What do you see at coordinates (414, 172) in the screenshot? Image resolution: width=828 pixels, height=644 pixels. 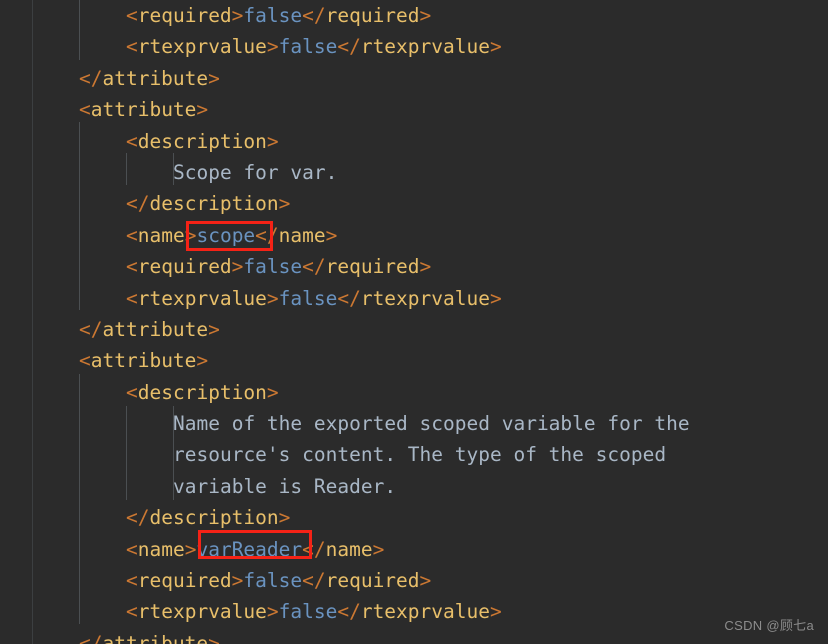 I see `code-line: Scope for var.` at bounding box center [414, 172].